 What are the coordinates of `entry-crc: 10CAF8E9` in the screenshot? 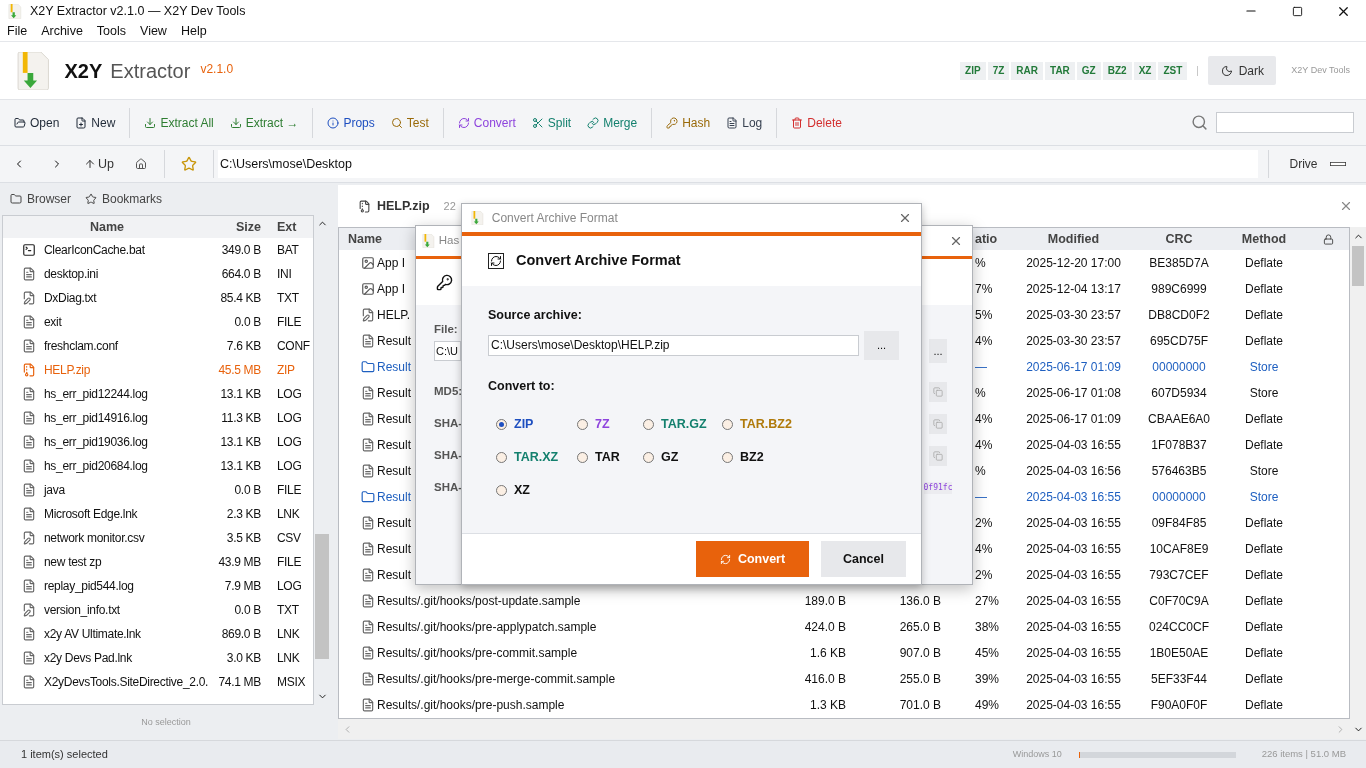 It's located at (1179, 549).